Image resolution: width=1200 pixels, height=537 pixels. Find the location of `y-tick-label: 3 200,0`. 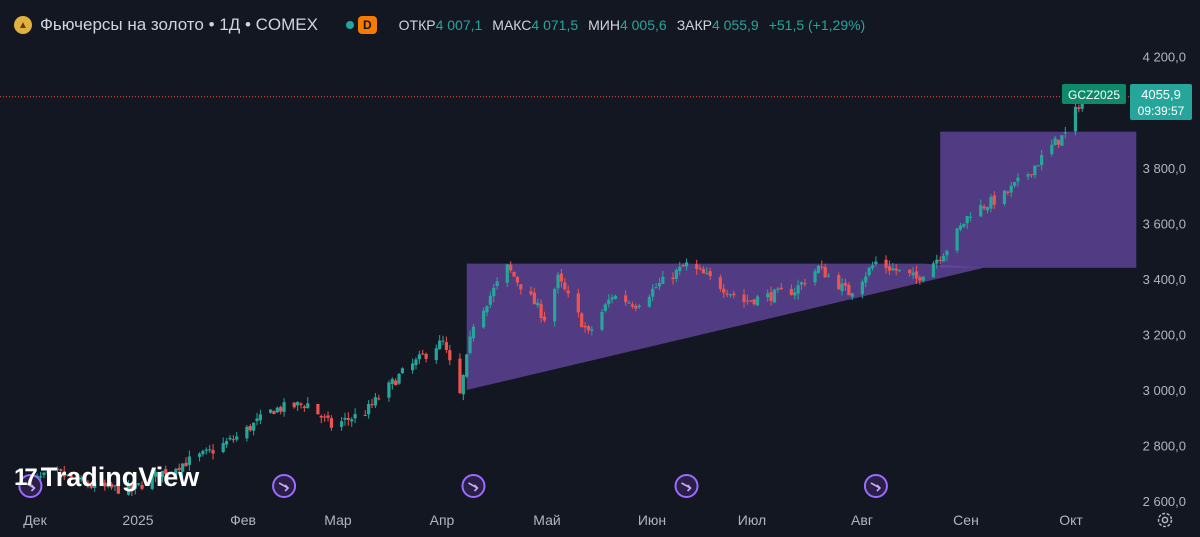

y-tick-label: 3 200,0 is located at coordinates (1164, 334).